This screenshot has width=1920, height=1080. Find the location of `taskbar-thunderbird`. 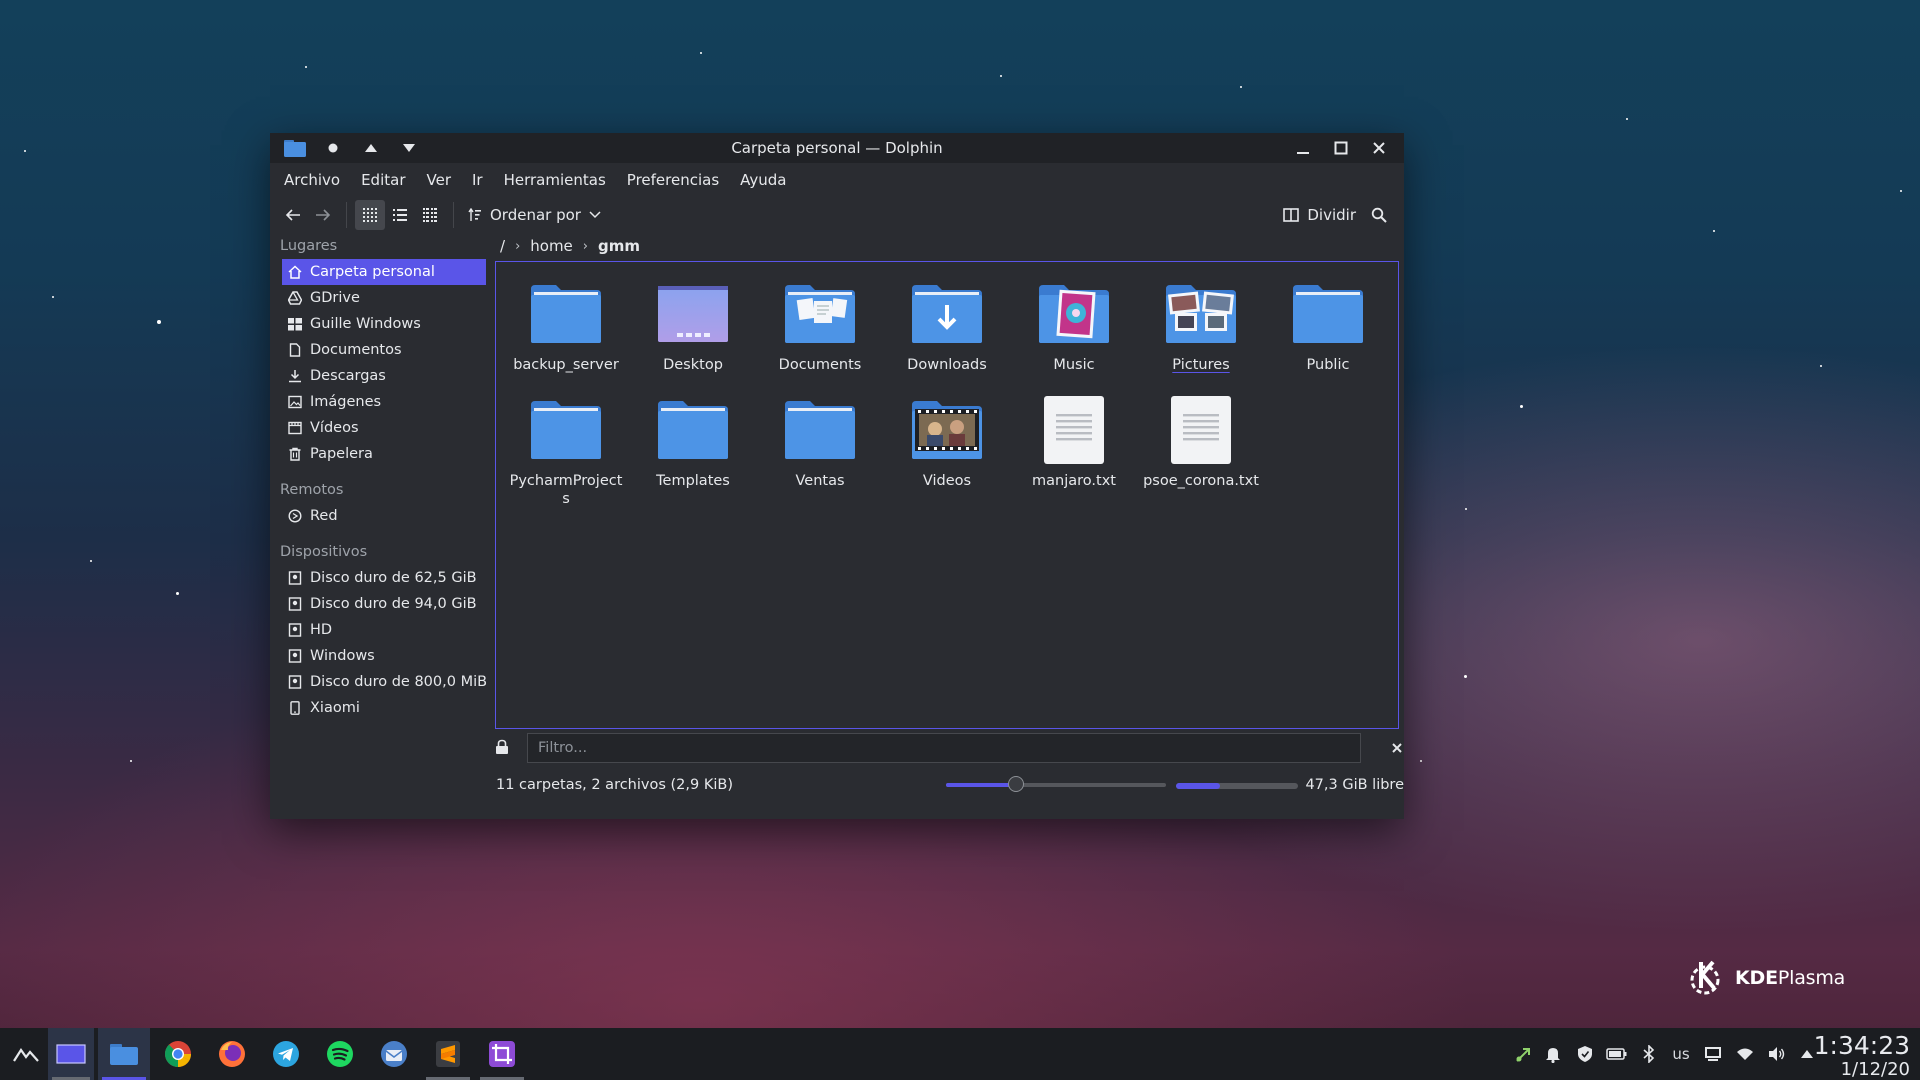

taskbar-thunderbird is located at coordinates (394, 1054).